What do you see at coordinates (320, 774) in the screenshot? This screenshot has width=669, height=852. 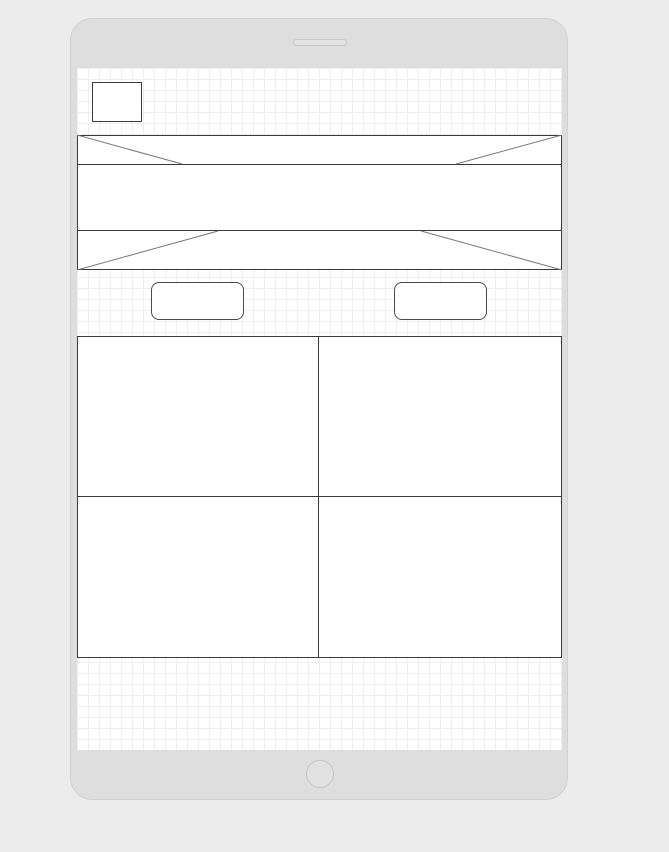 I see `home-button` at bounding box center [320, 774].